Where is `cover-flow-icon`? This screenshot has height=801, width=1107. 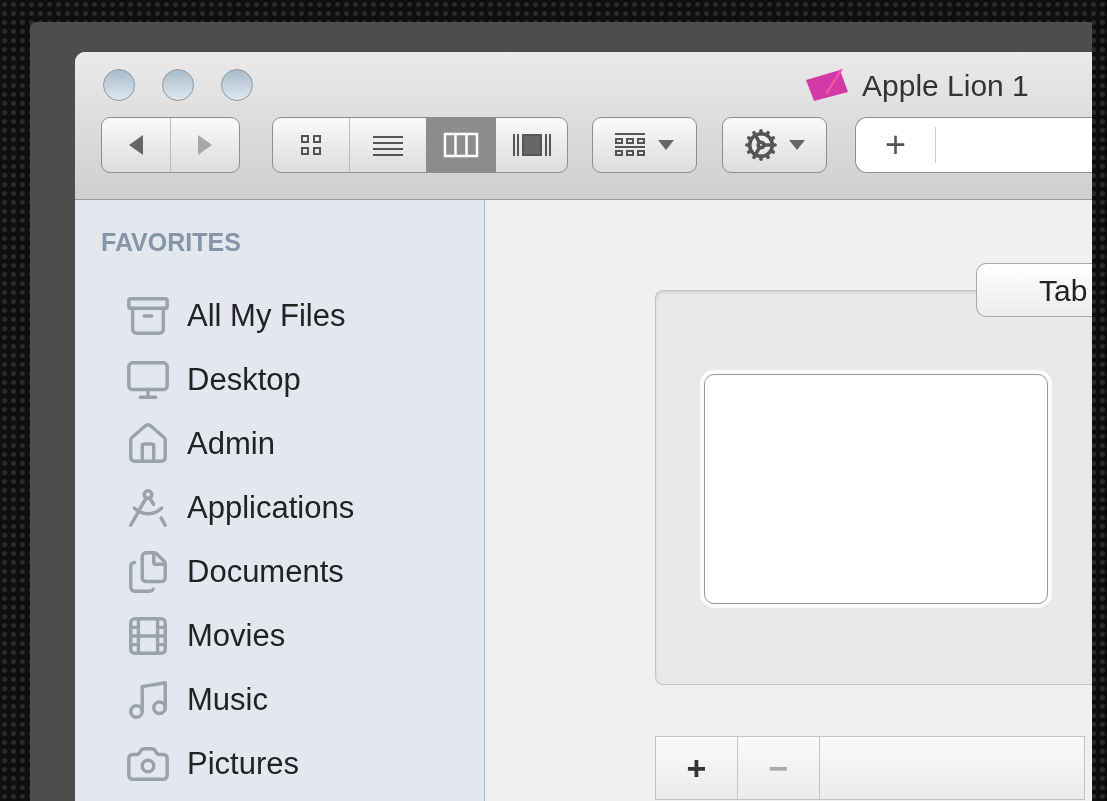 cover-flow-icon is located at coordinates (531, 145).